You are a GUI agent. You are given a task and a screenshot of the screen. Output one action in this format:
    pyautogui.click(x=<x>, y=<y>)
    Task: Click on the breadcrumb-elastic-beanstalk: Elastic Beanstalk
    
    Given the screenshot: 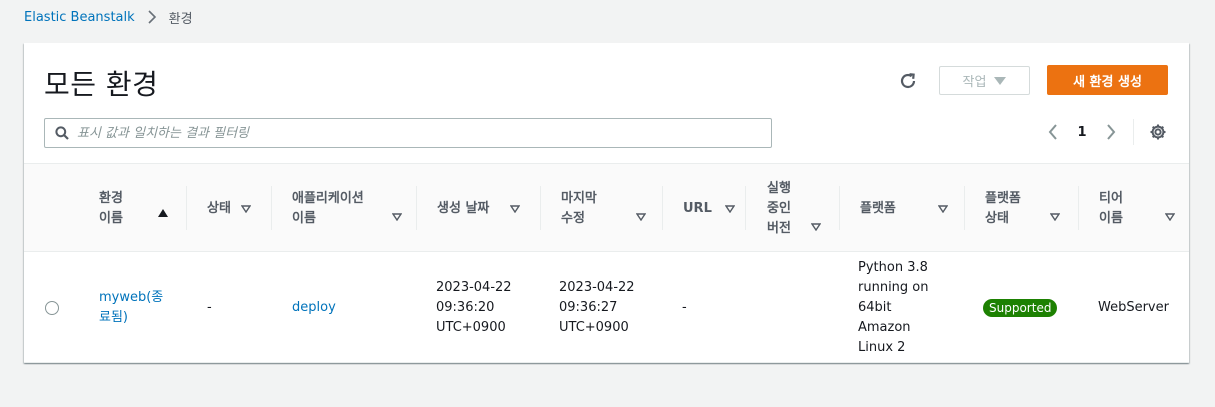 What is the action you would take?
    pyautogui.click(x=79, y=17)
    